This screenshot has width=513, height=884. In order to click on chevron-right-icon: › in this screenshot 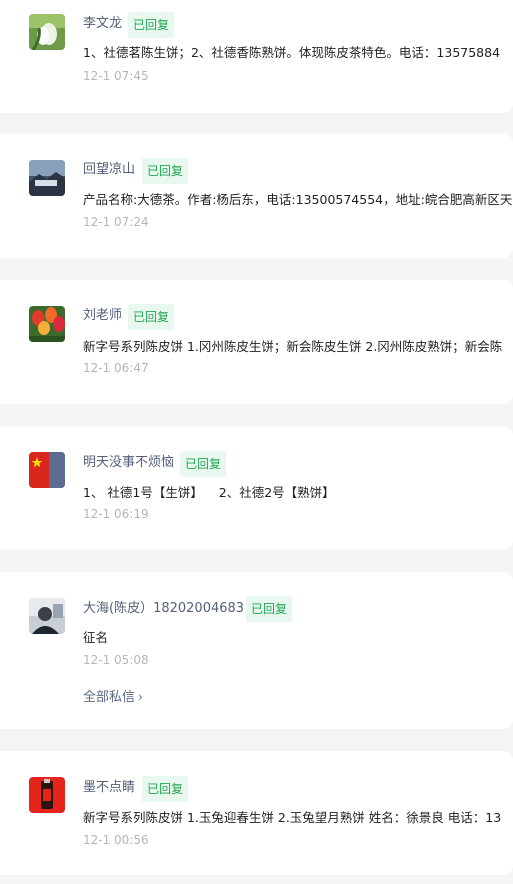, I will do `click(140, 697)`.